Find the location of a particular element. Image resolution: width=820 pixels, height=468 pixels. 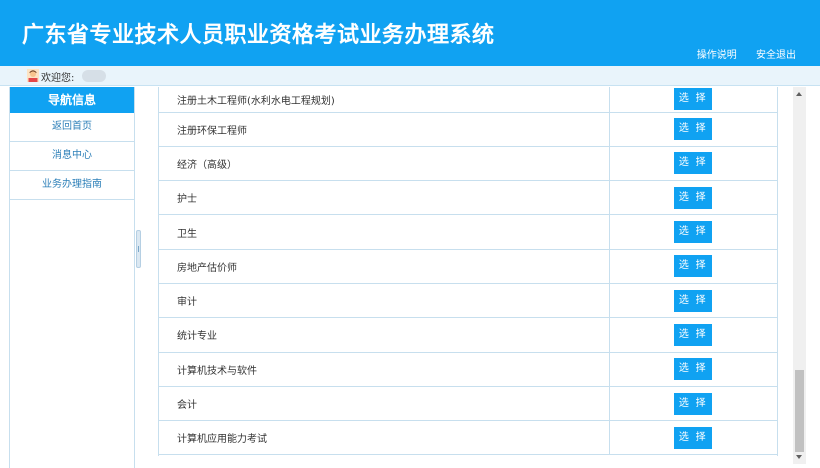

exam-name: 会计 is located at coordinates (187, 406).